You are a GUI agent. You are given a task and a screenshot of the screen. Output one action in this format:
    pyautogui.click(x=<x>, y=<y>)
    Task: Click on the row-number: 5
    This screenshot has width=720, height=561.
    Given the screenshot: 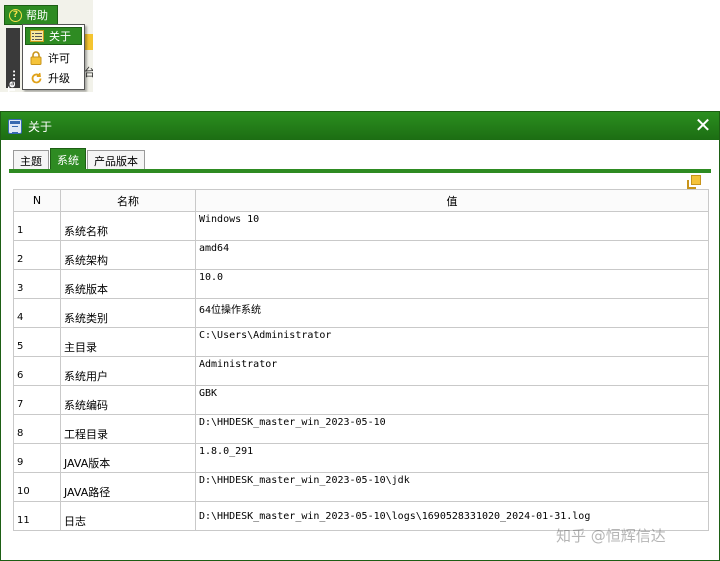 What is the action you would take?
    pyautogui.click(x=37, y=342)
    